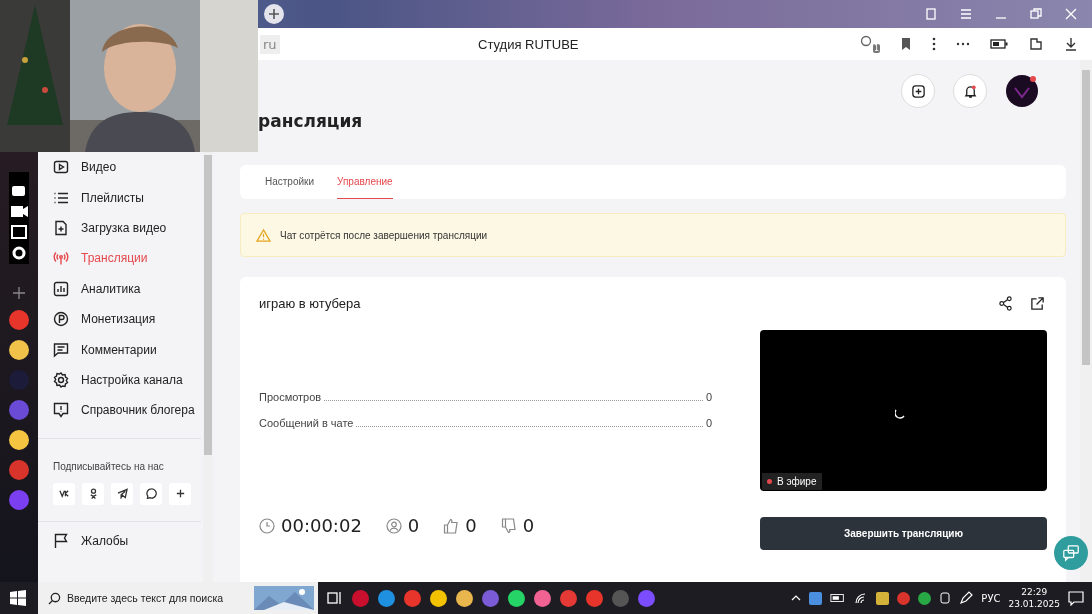  I want to click on new-tab-button, so click(274, 14).